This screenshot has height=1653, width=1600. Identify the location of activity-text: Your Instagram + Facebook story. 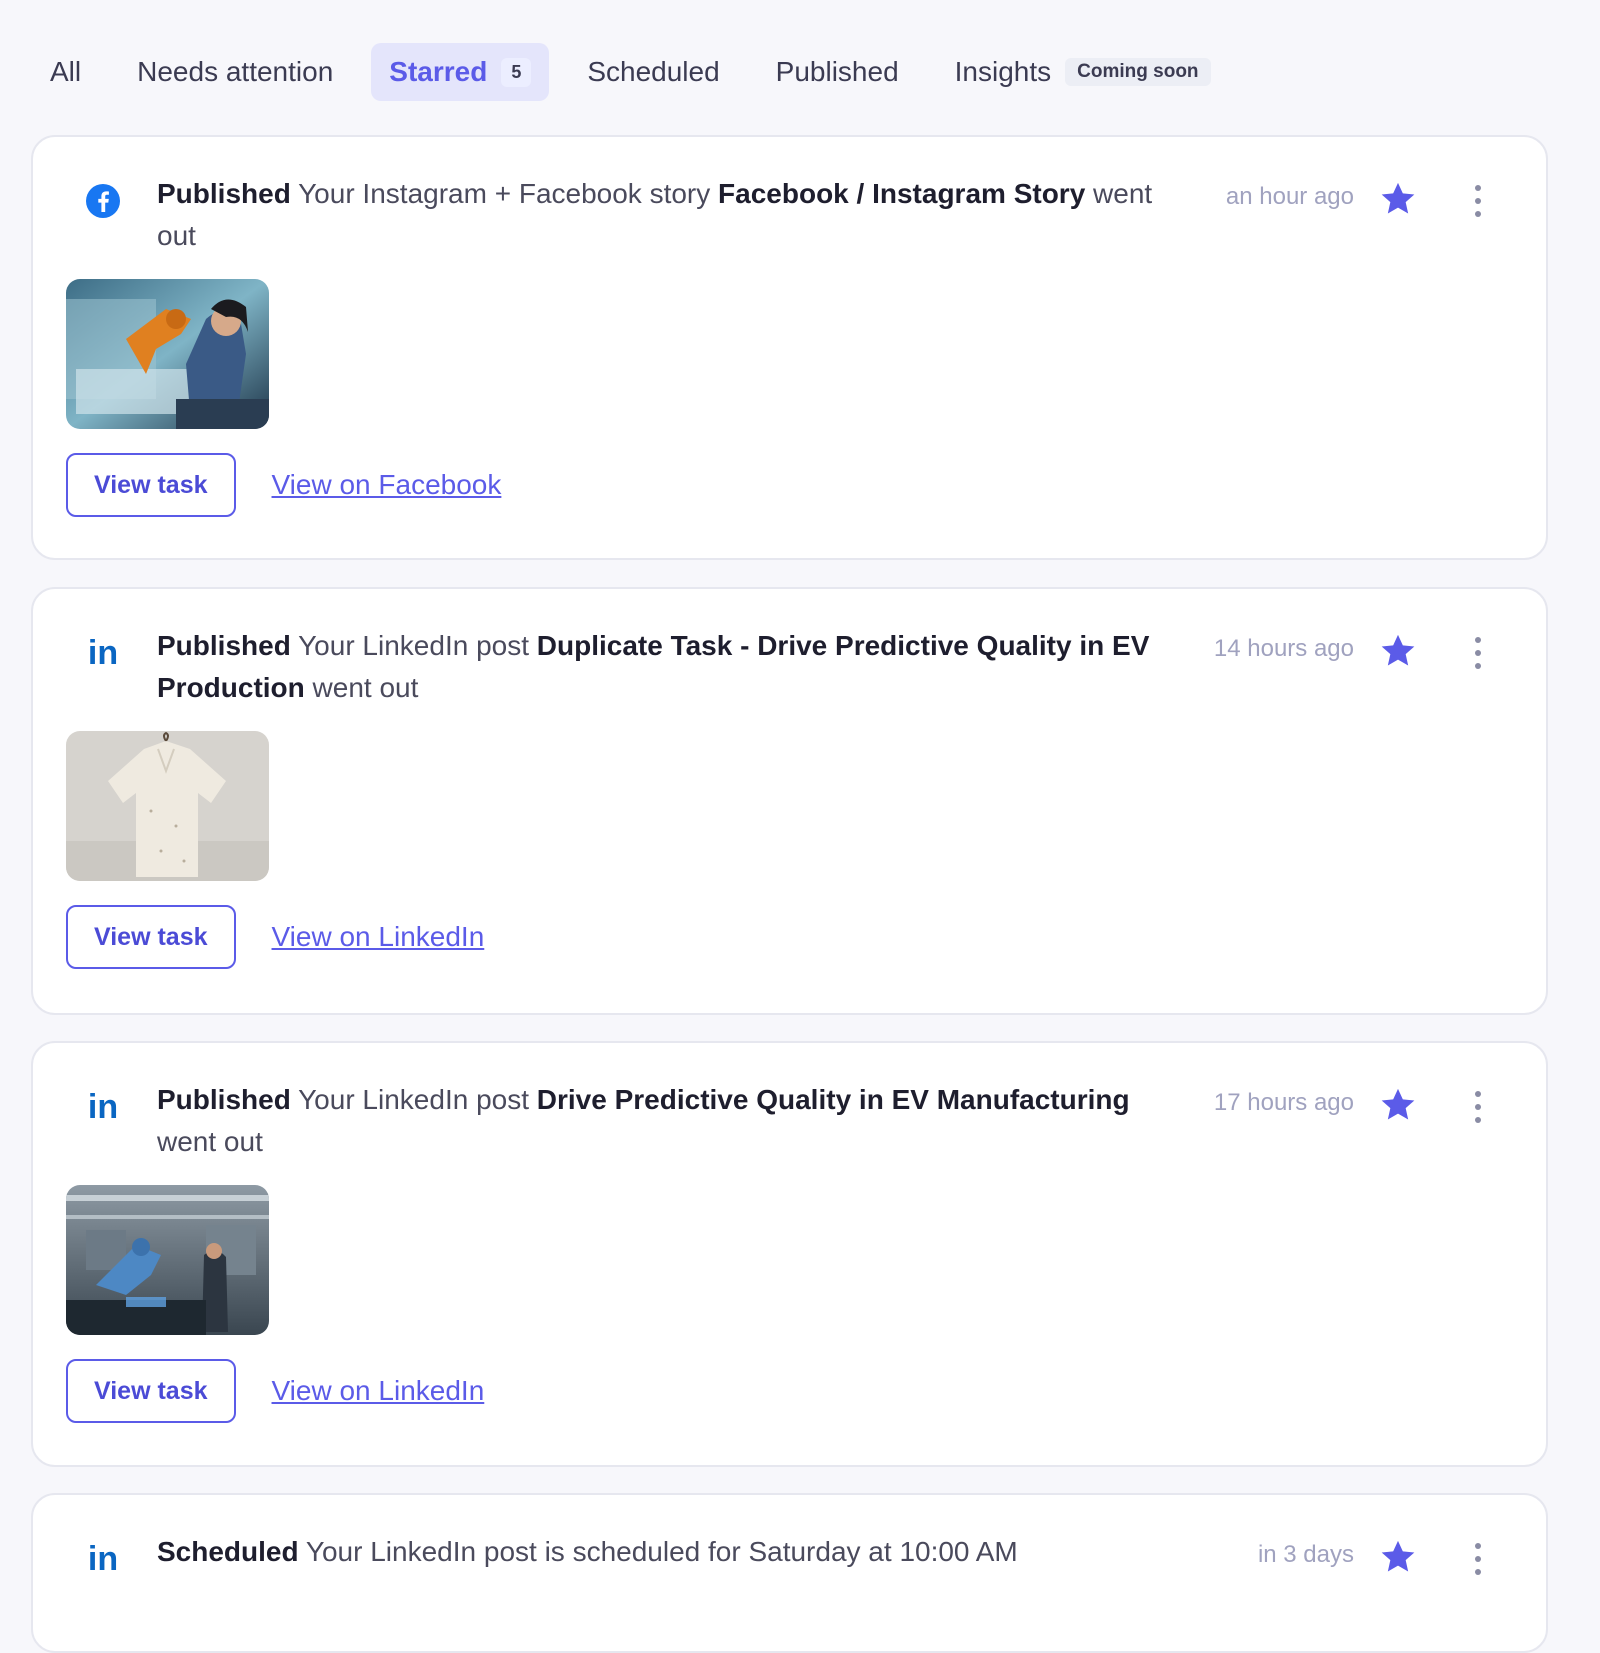
(504, 193).